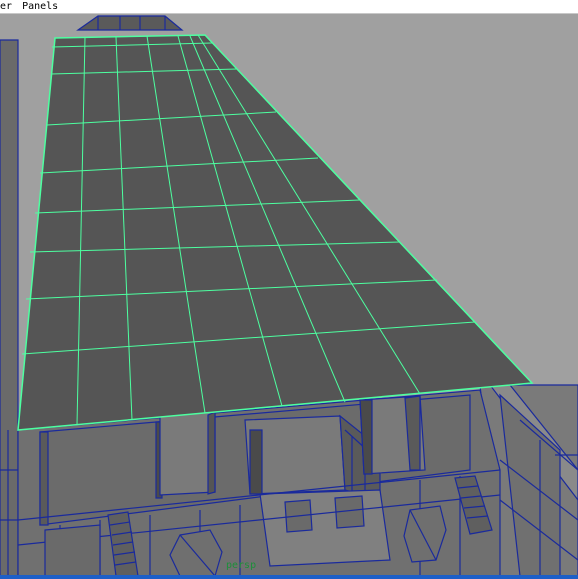  I want to click on taskbar, so click(289, 577).